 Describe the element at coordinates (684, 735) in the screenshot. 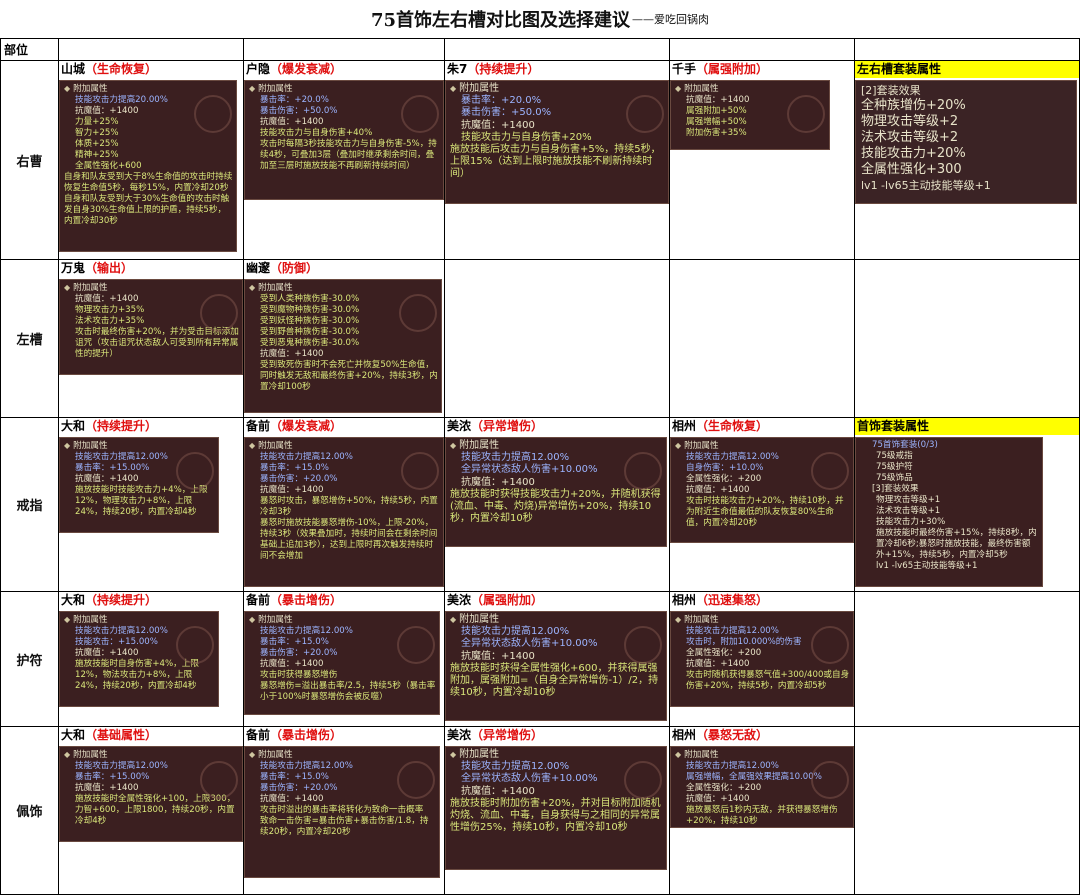

I see `item-name: 相州` at that location.